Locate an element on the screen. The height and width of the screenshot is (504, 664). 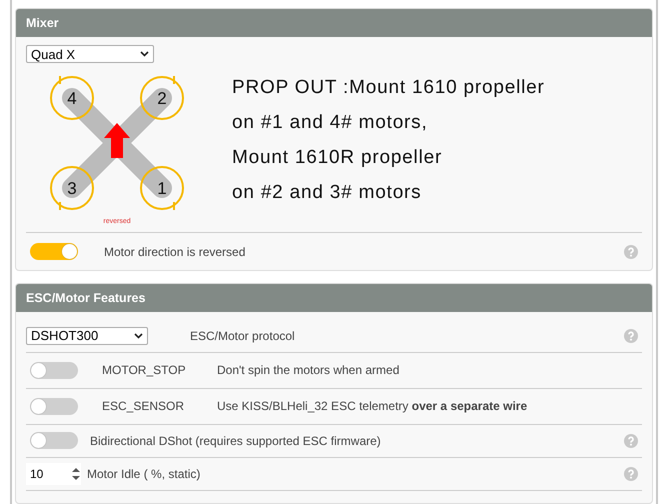
propeller-note: Mount 1610R propeller is located at coordinates (338, 158).